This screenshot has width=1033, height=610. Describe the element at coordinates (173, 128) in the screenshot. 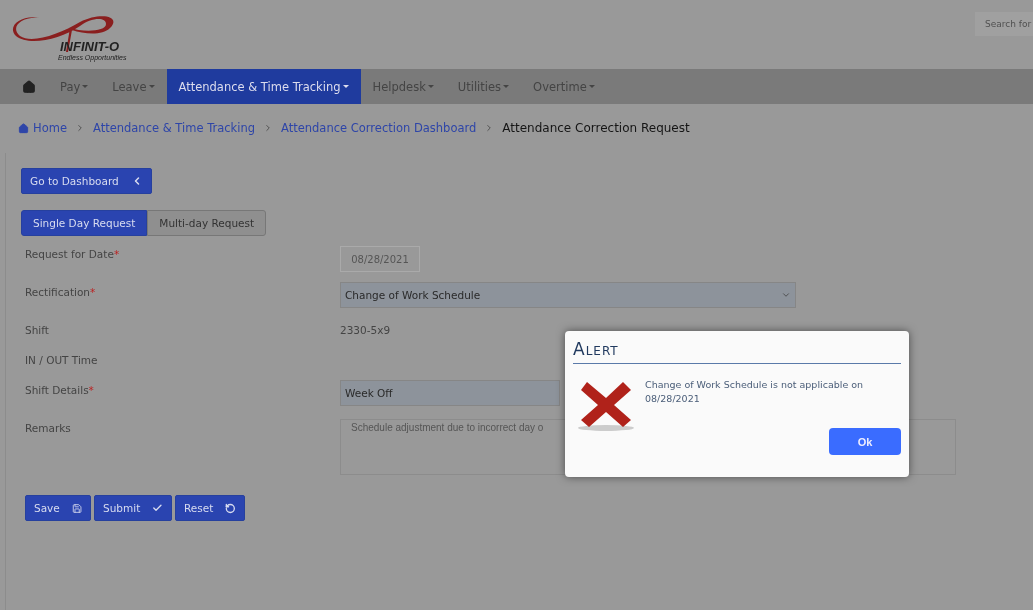

I see `breadcrumb-link: Attendance & Time Tracking` at that location.